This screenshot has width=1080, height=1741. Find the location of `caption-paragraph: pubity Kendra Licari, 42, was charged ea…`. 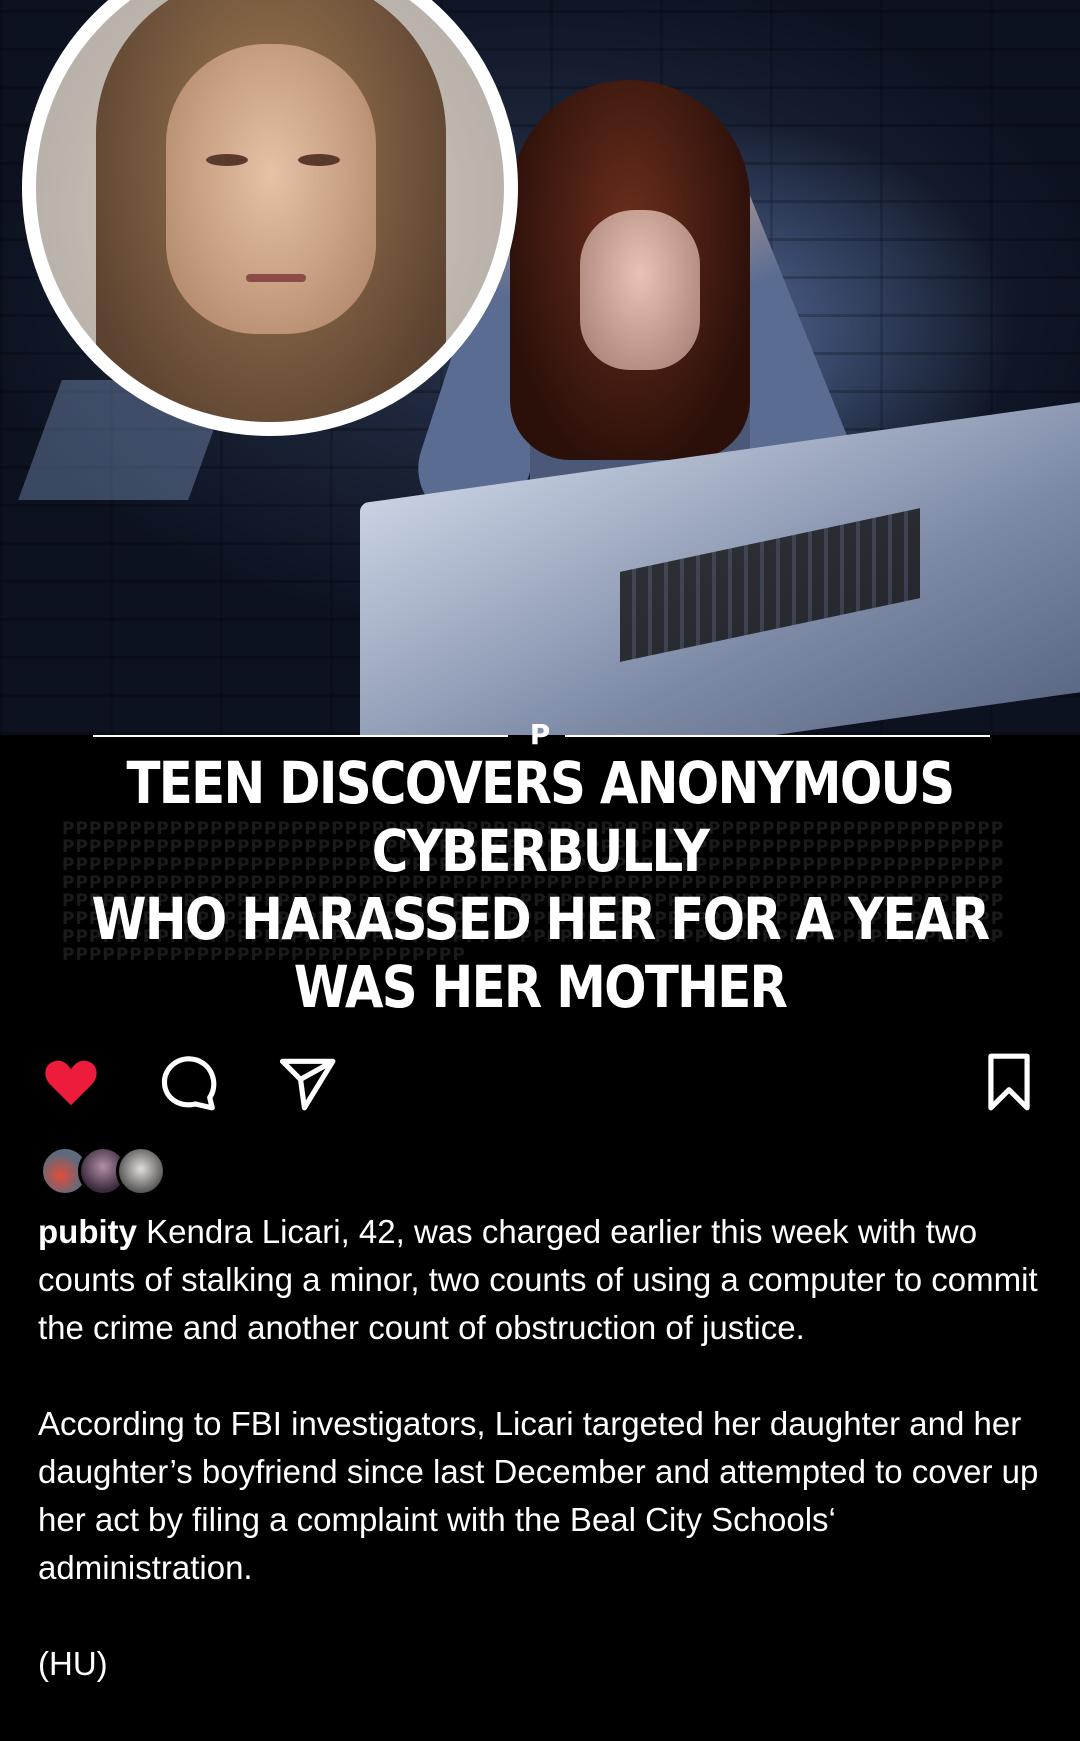

caption-paragraph: pubity Kendra Licari, 42, was charged ea… is located at coordinates (543, 1280).